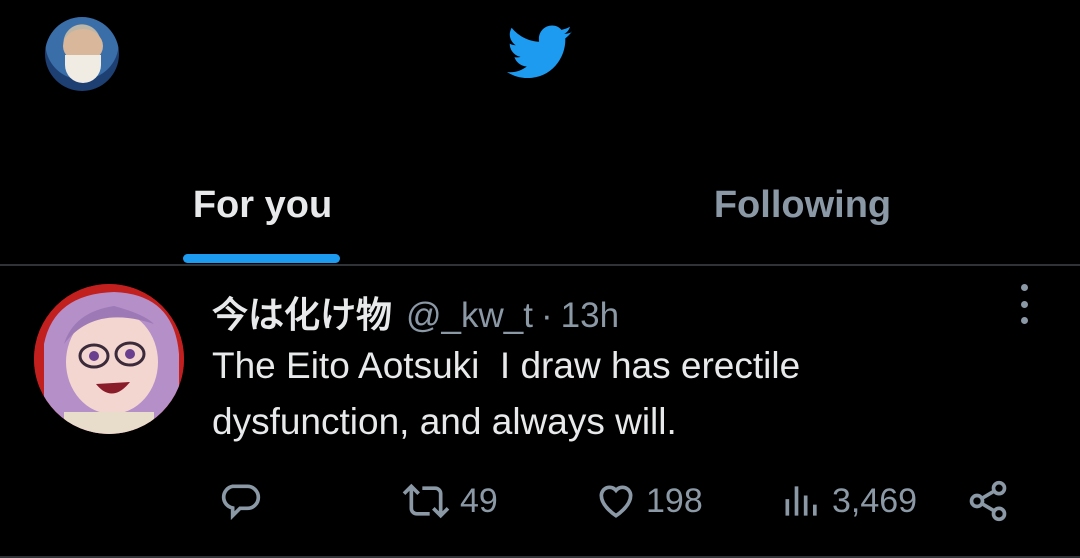 The width and height of the screenshot is (1080, 558). I want to click on like-count: 198, so click(674, 500).